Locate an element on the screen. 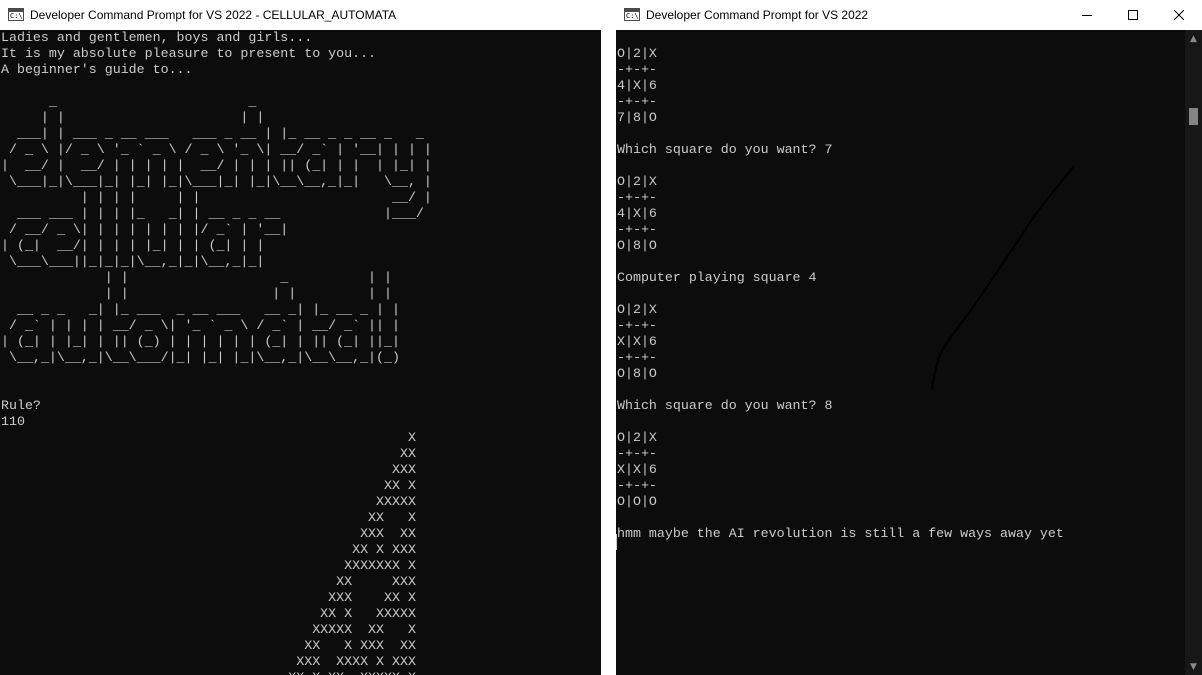 The image size is (1202, 675). window-title: Developer Command Prompt for VS 2022 is located at coordinates (757, 15).